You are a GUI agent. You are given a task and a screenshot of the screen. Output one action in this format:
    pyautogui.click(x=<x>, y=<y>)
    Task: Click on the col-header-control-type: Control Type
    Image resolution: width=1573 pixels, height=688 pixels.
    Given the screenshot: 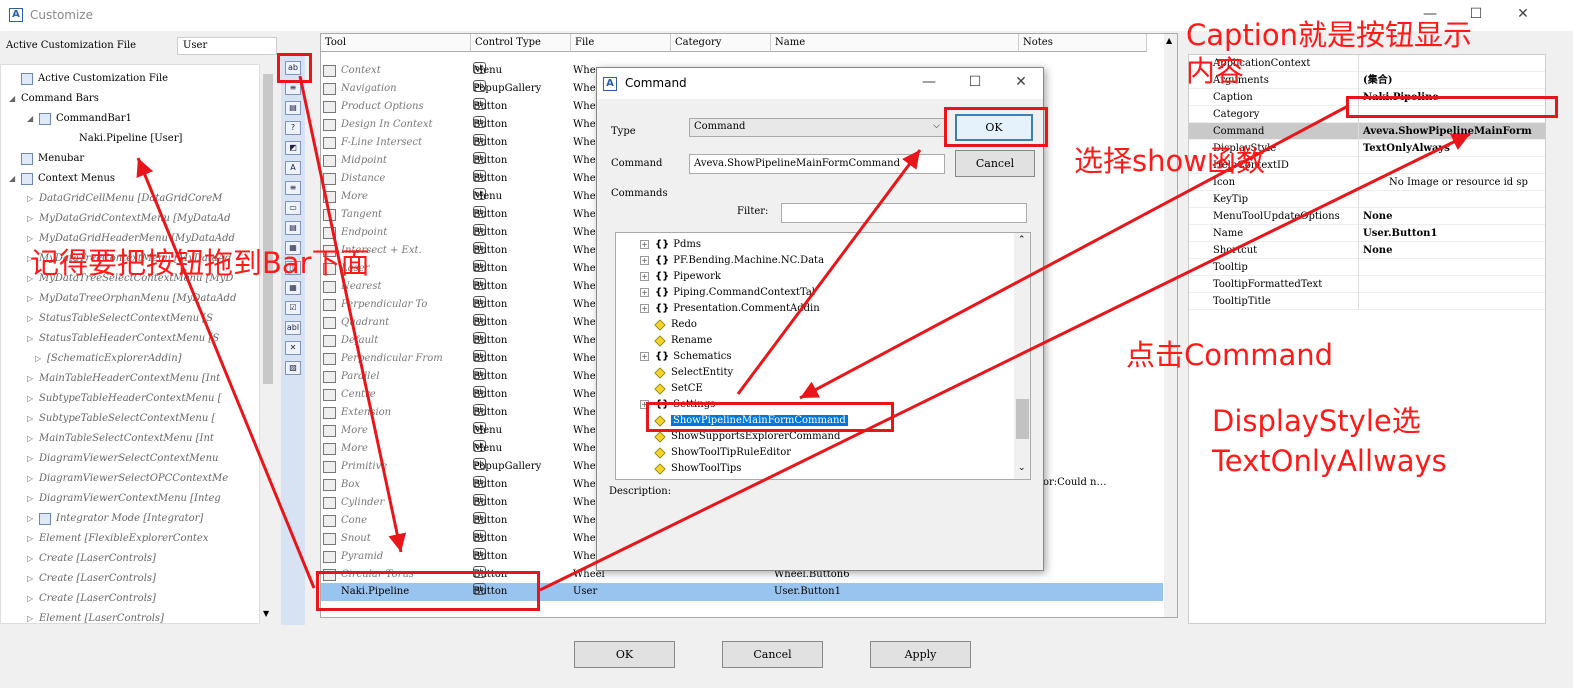 What is the action you would take?
    pyautogui.click(x=521, y=43)
    